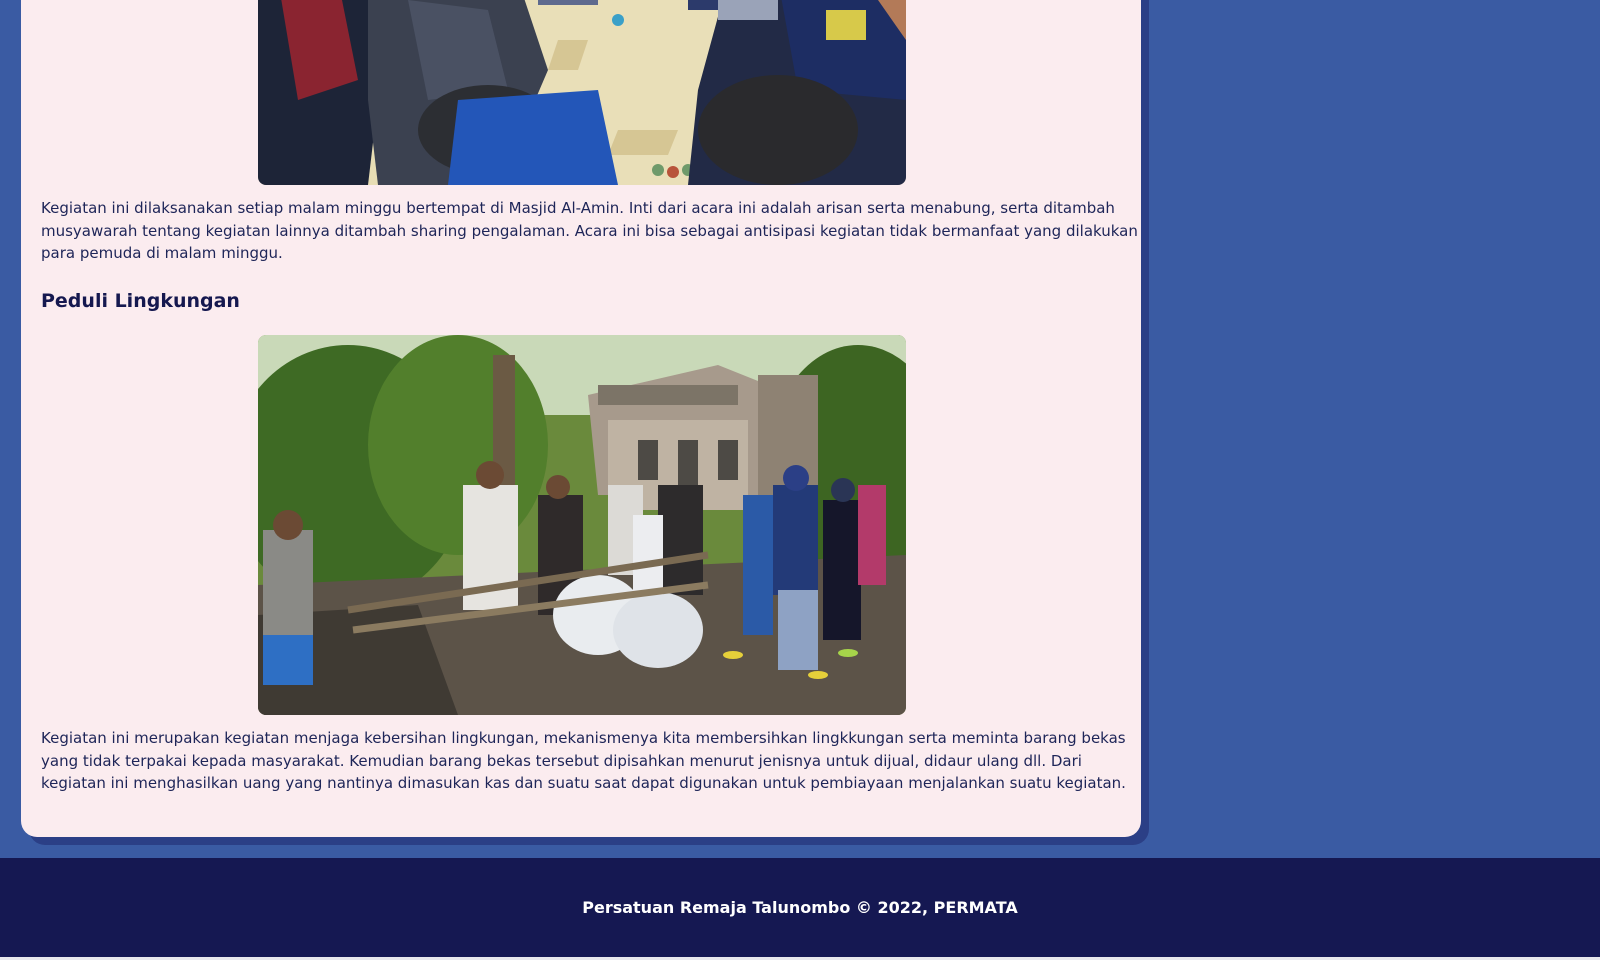 This screenshot has height=960, width=1600. What do you see at coordinates (140, 301) in the screenshot?
I see `section-heading-peduli-lingkungan: Peduli Lingkungan` at bounding box center [140, 301].